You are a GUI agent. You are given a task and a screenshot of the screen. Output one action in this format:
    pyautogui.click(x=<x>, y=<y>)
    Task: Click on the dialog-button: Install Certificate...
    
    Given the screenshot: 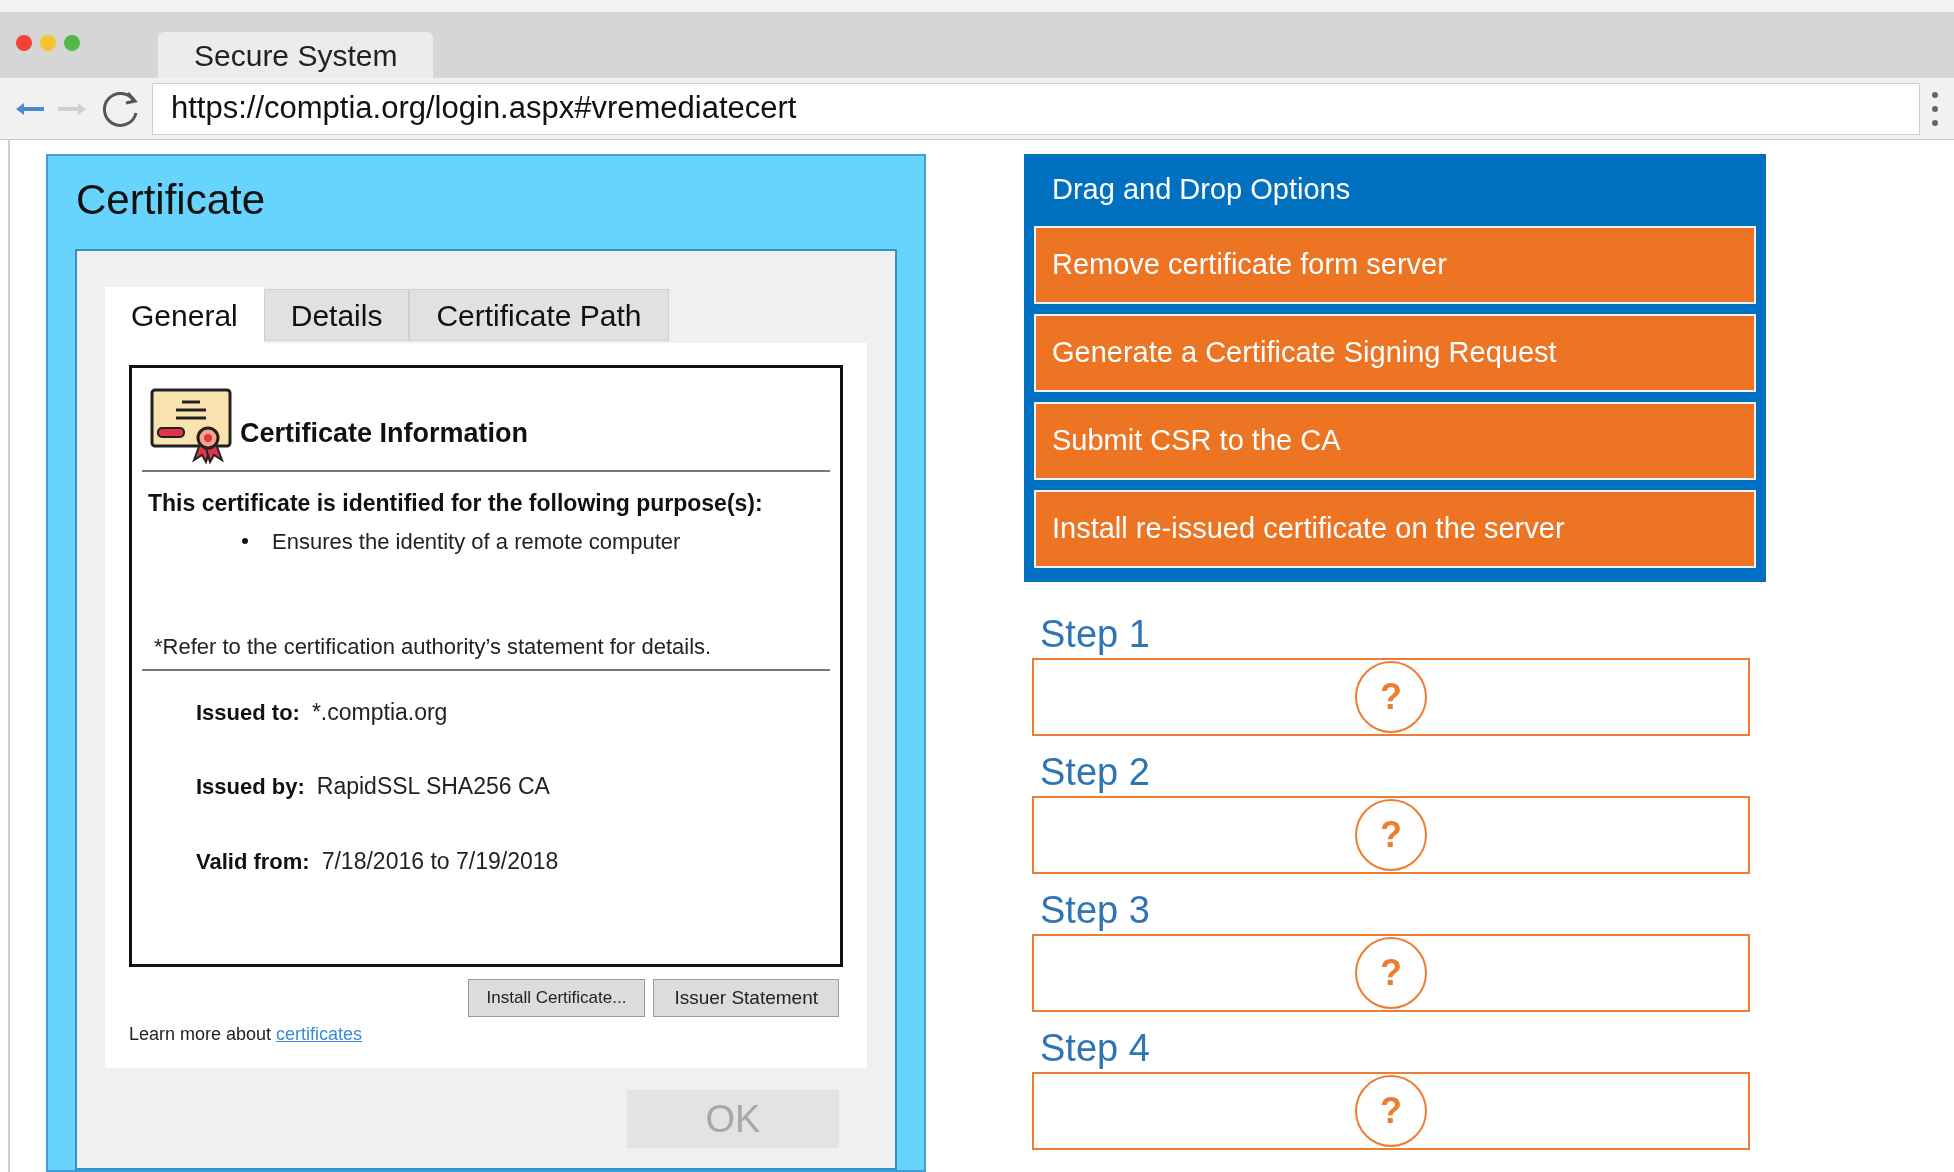 What is the action you would take?
    pyautogui.click(x=556, y=998)
    